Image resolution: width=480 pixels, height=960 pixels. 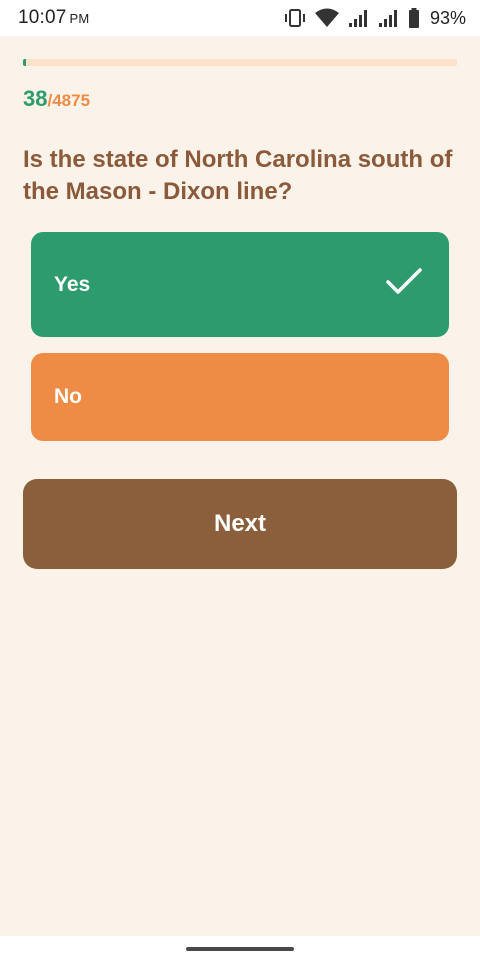 I want to click on vibrate-icon, so click(x=295, y=18).